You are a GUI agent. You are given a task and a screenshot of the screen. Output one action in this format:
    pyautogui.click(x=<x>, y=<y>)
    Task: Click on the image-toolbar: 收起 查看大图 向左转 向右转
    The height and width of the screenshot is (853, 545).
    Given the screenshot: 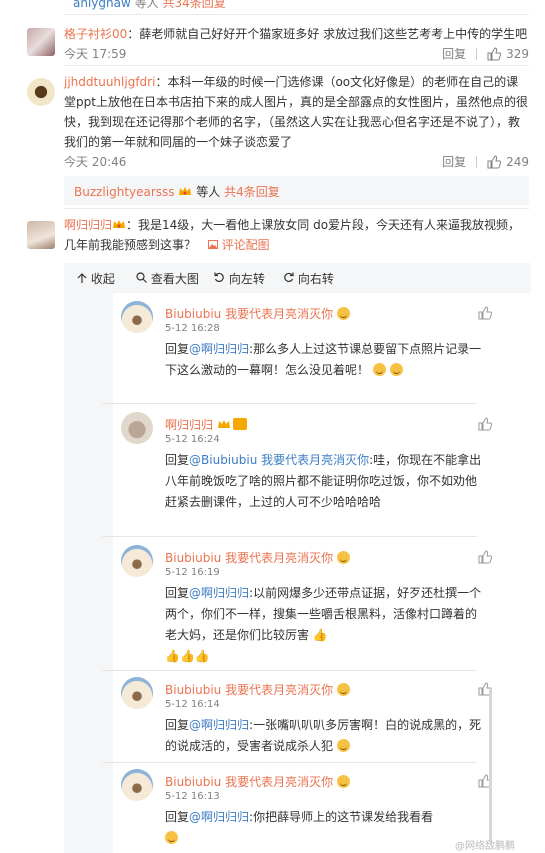 What is the action you would take?
    pyautogui.click(x=297, y=278)
    